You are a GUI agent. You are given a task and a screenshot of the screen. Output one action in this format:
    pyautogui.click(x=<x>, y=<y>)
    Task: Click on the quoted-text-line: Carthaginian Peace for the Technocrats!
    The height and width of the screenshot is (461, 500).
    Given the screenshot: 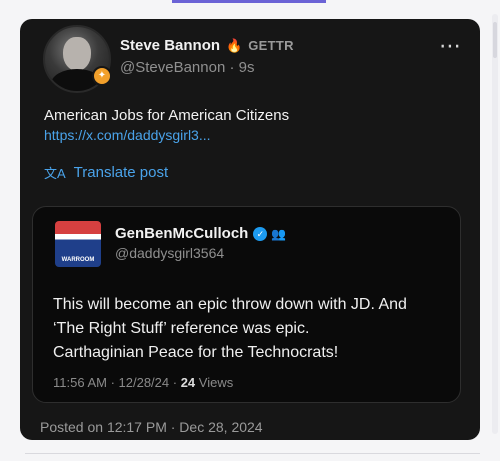 What is the action you would take?
    pyautogui.click(x=196, y=352)
    